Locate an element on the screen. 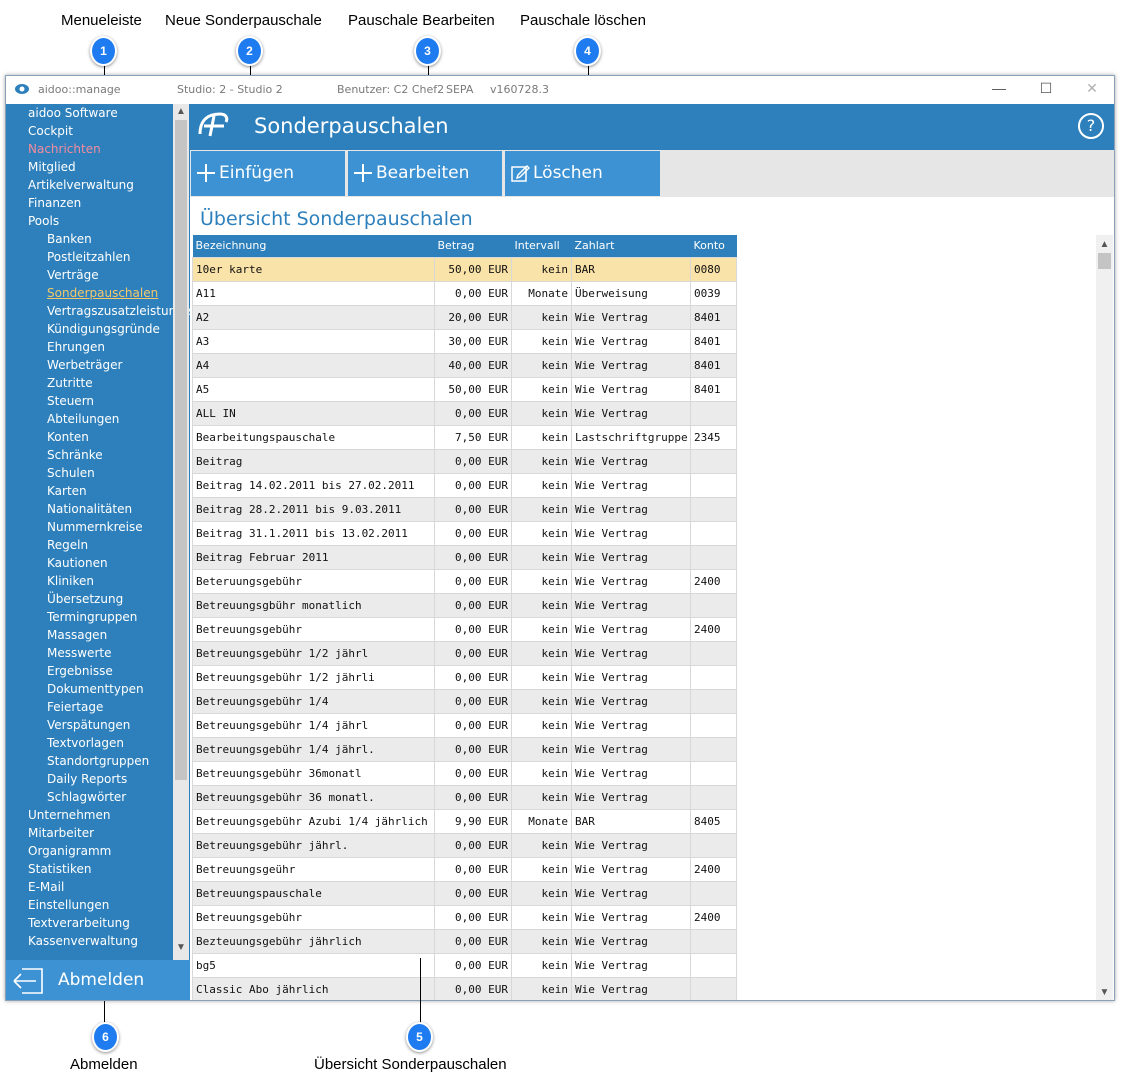 The height and width of the screenshot is (1091, 1124). help-button: ? is located at coordinates (1091, 126).